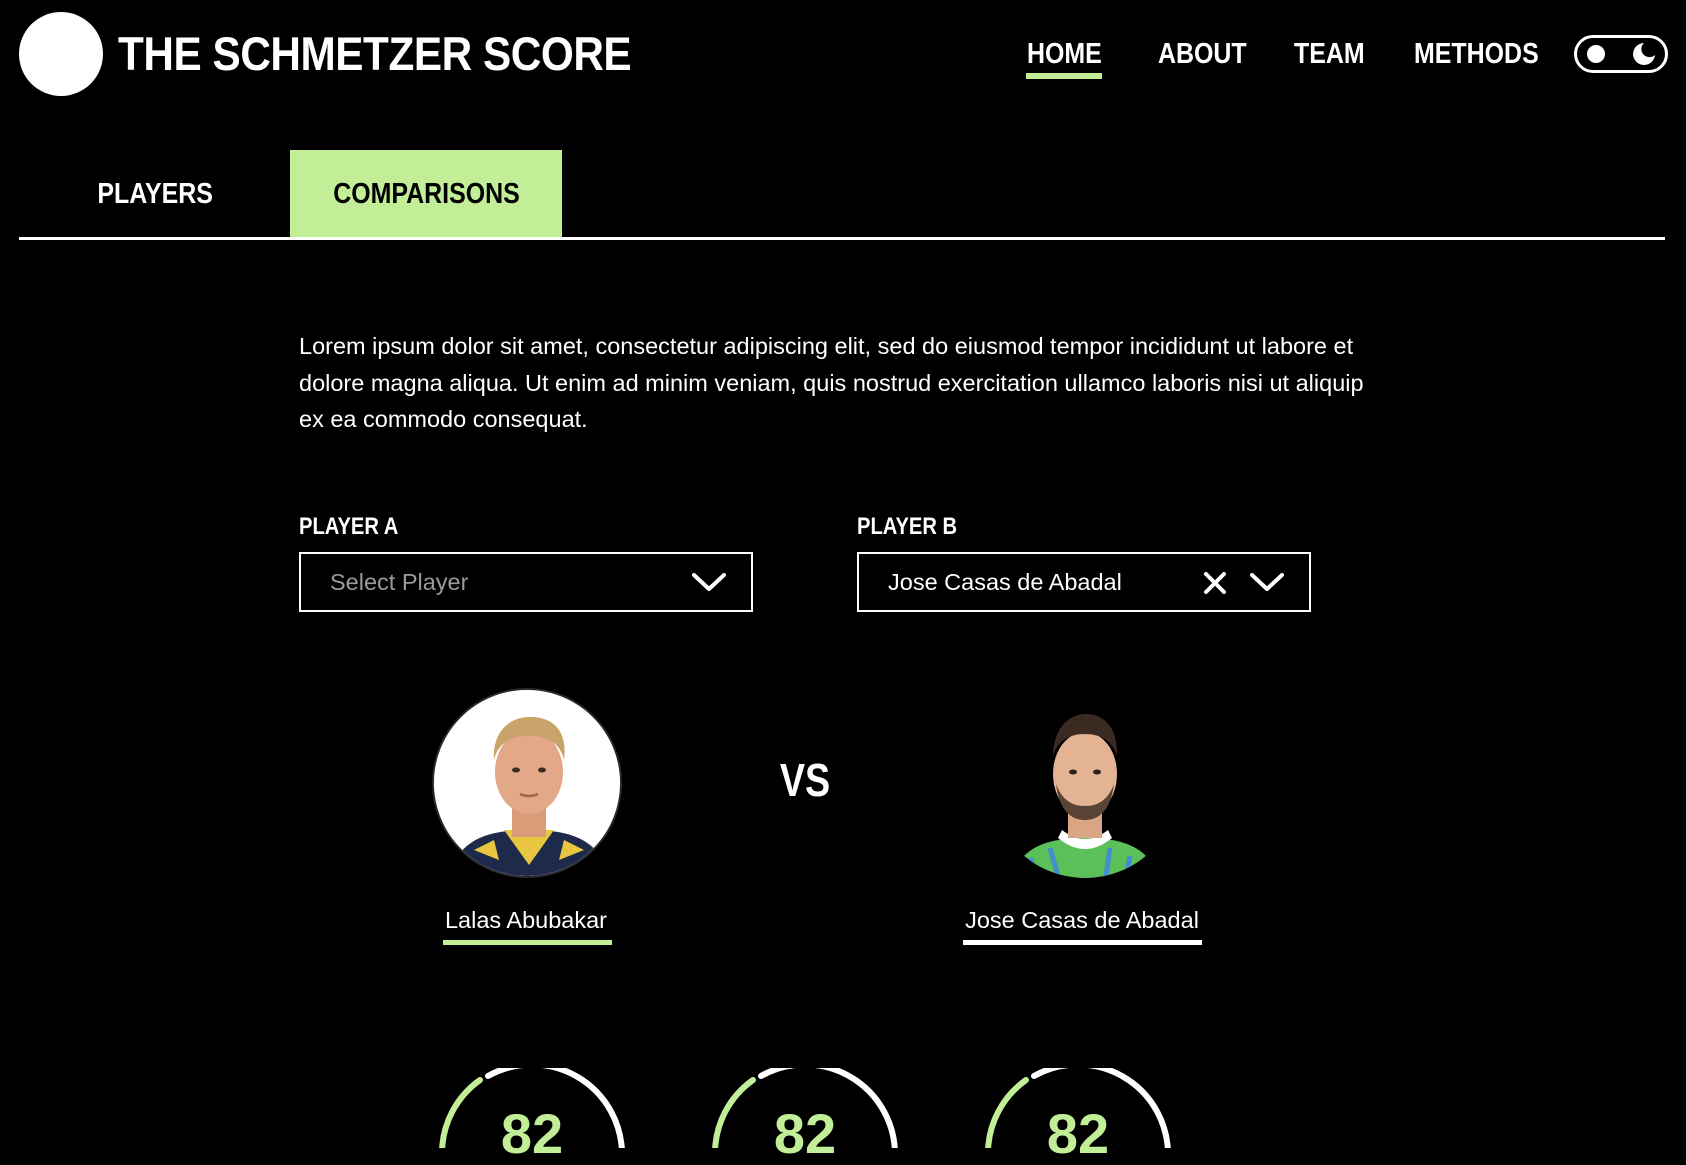 The width and height of the screenshot is (1686, 1165). I want to click on player-a-select: Select Player, so click(526, 582).